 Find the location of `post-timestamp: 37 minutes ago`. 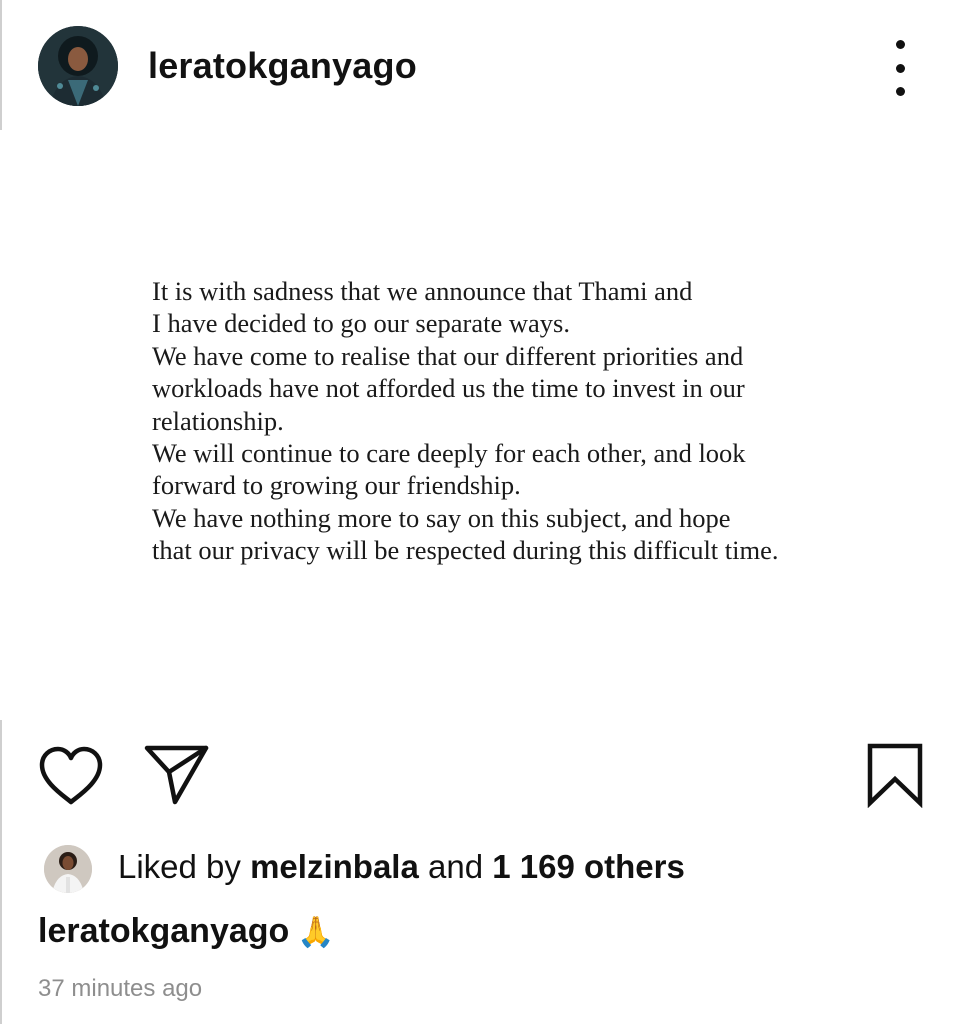

post-timestamp: 37 minutes ago is located at coordinates (120, 988).